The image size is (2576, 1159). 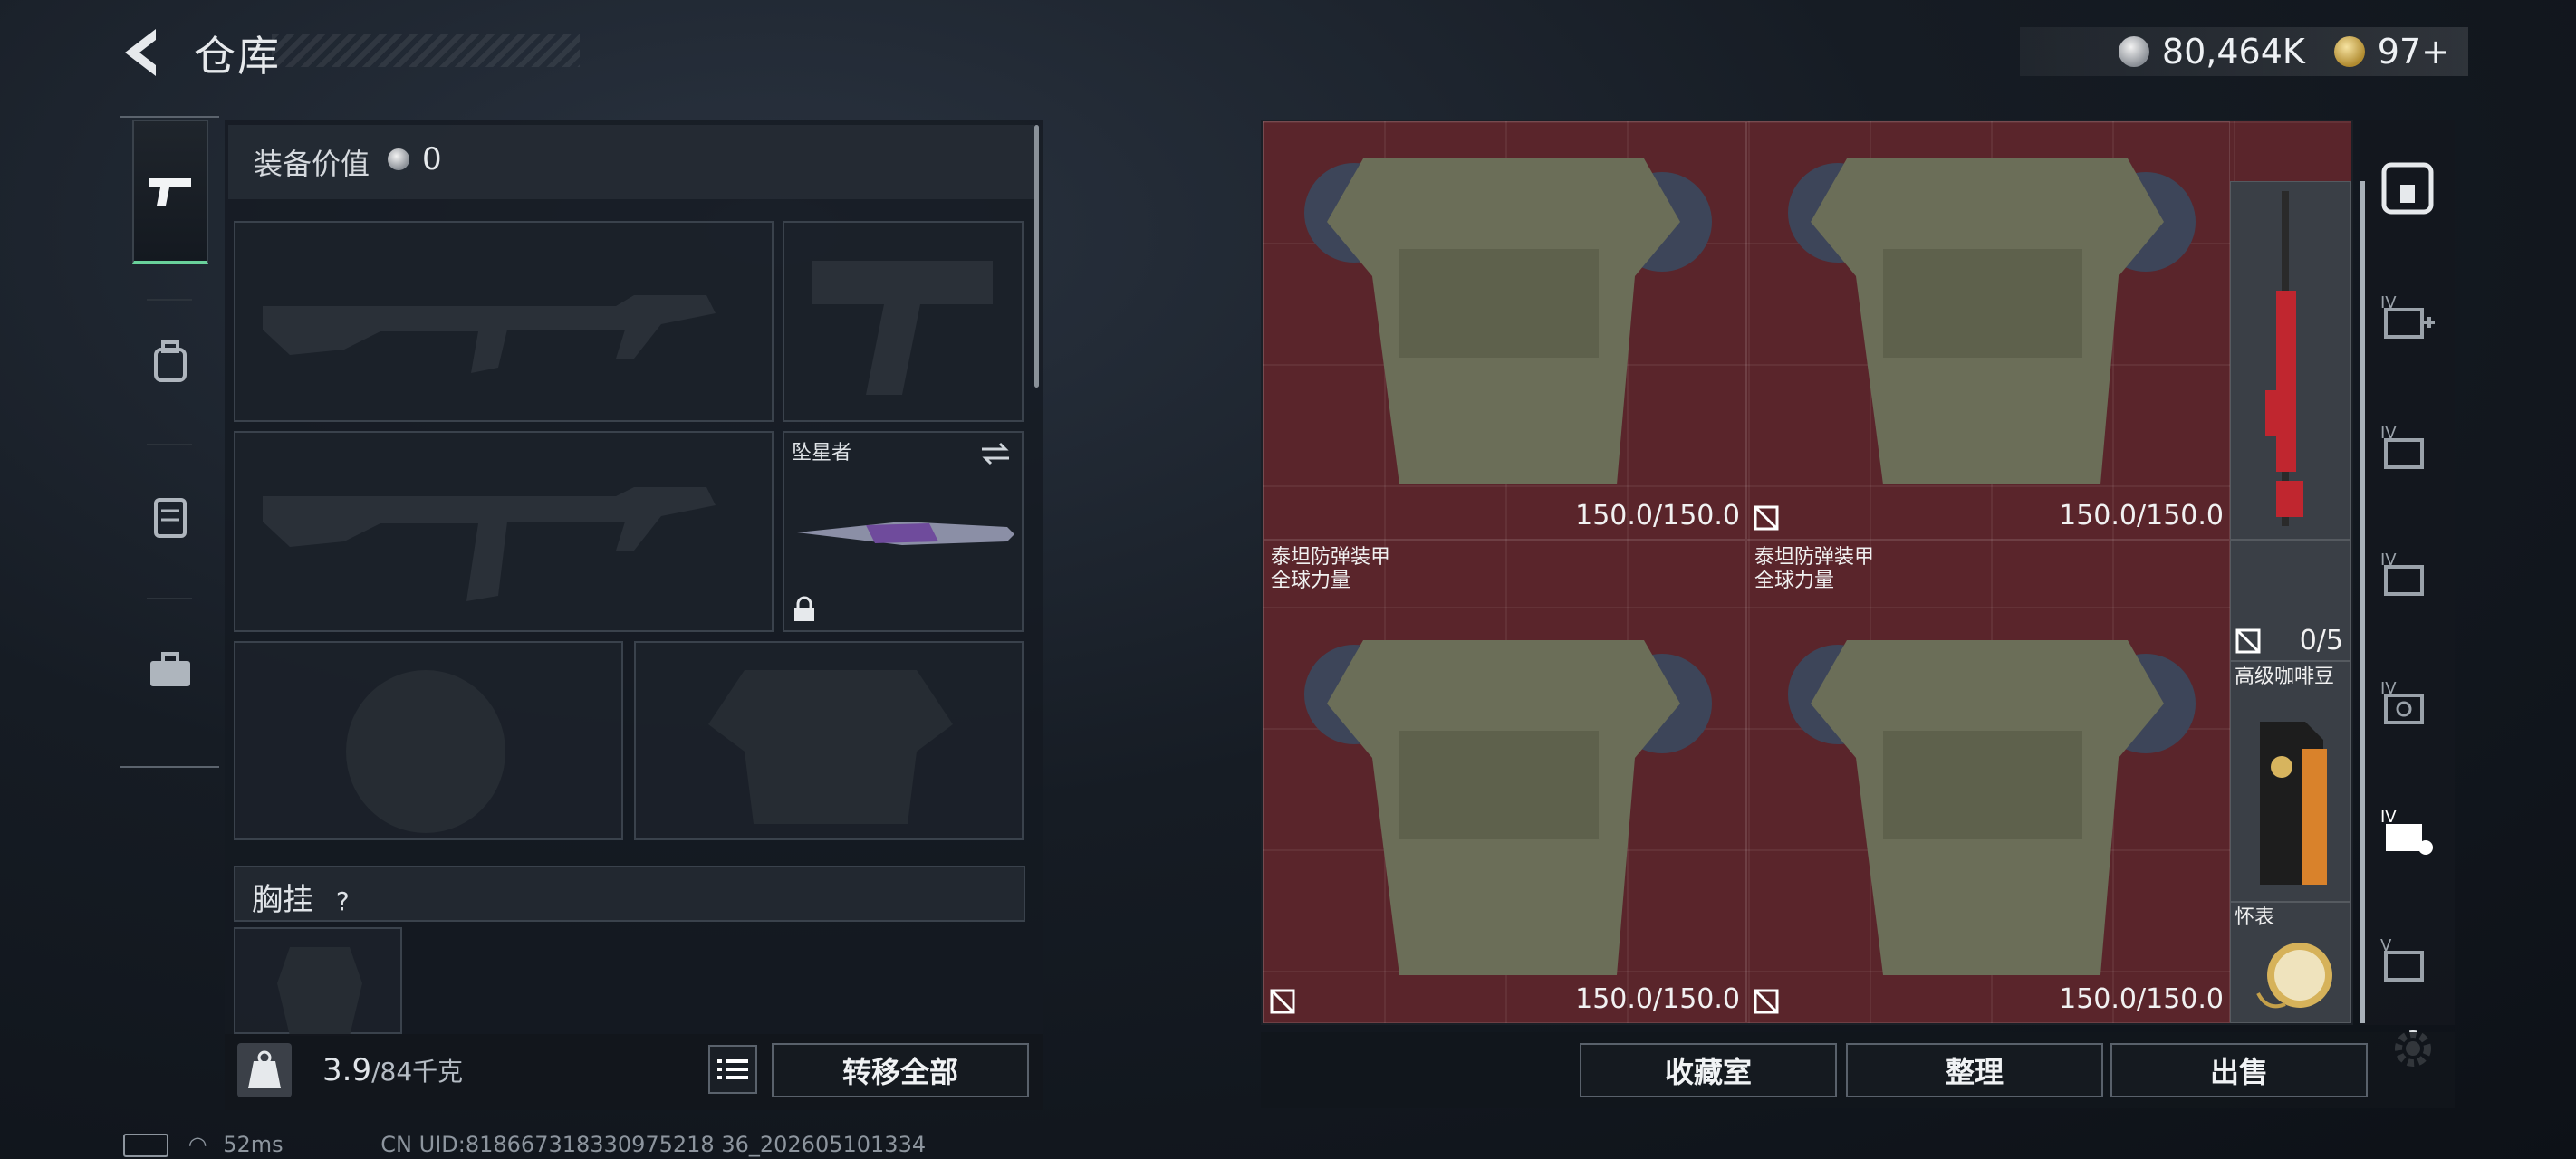 What do you see at coordinates (425, 752) in the screenshot?
I see `helmet-silhouette-icon` at bounding box center [425, 752].